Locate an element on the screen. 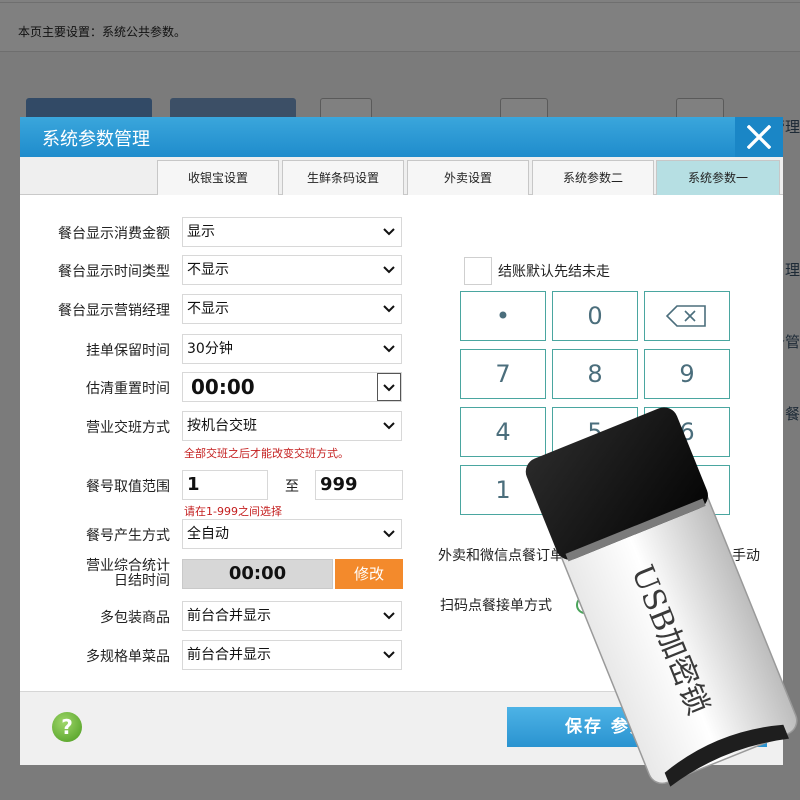  dialog-title: 系统参数管理 is located at coordinates (96, 139).